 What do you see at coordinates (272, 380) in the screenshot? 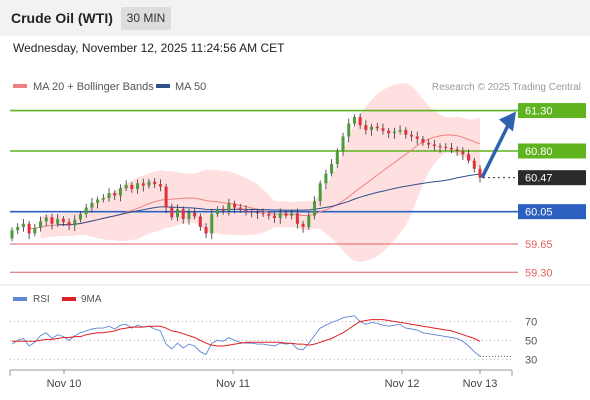
I see `x-axis: Nov 10 Nov 11 Nov 12 Nov 13` at bounding box center [272, 380].